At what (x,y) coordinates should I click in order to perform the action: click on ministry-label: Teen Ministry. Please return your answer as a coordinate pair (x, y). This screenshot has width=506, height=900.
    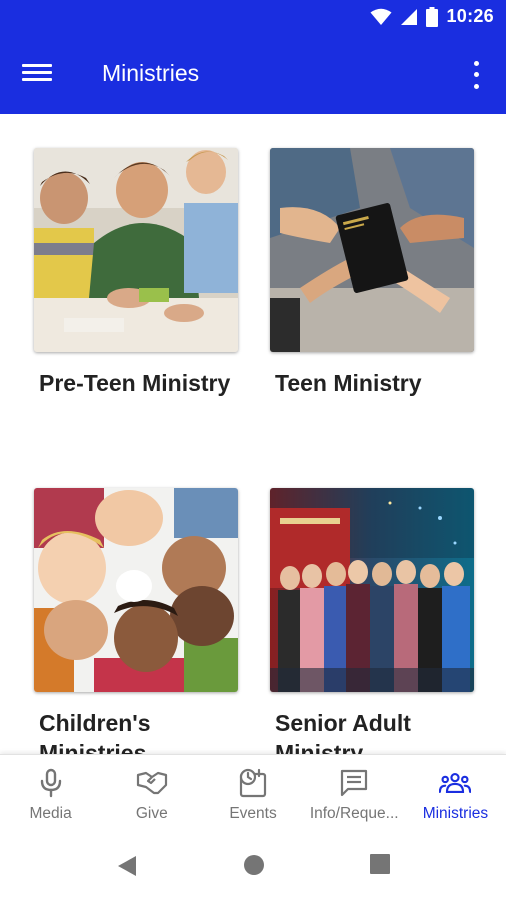
    Looking at the image, I should click on (348, 383).